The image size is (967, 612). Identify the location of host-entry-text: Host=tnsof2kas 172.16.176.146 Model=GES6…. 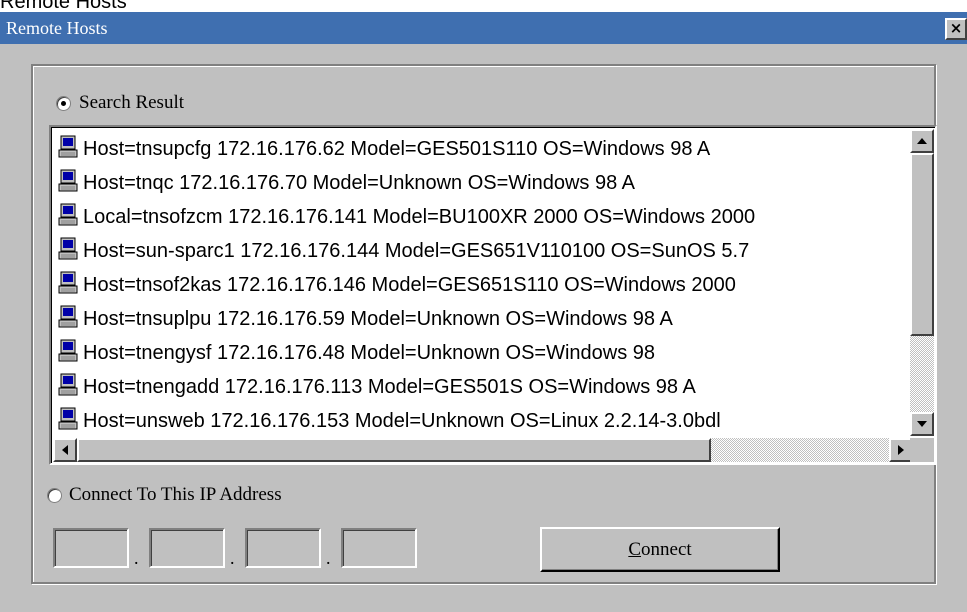
(409, 284).